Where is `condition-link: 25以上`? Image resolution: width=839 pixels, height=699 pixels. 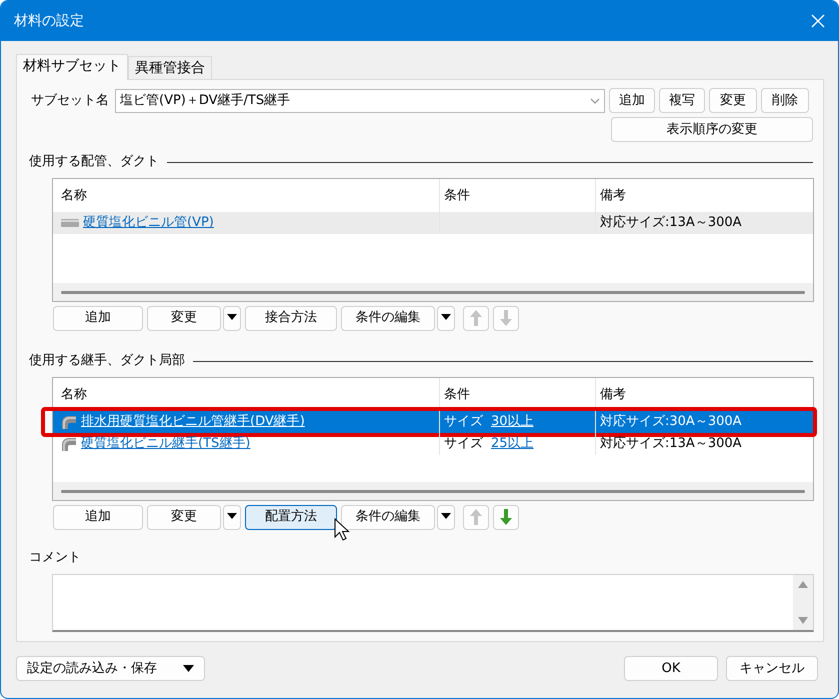
condition-link: 25以上 is located at coordinates (512, 444).